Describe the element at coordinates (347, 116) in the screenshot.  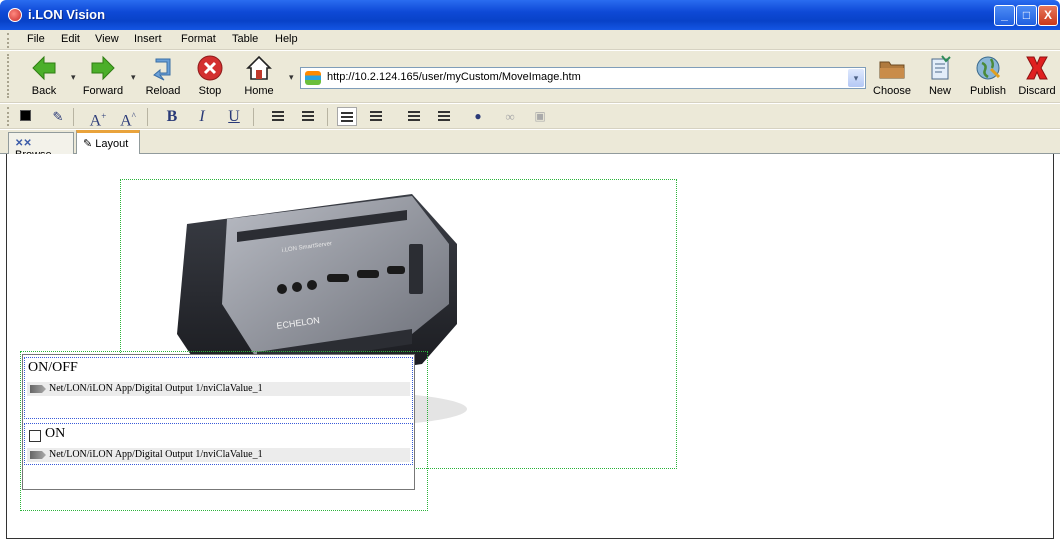
I see `align-left-icon` at that location.